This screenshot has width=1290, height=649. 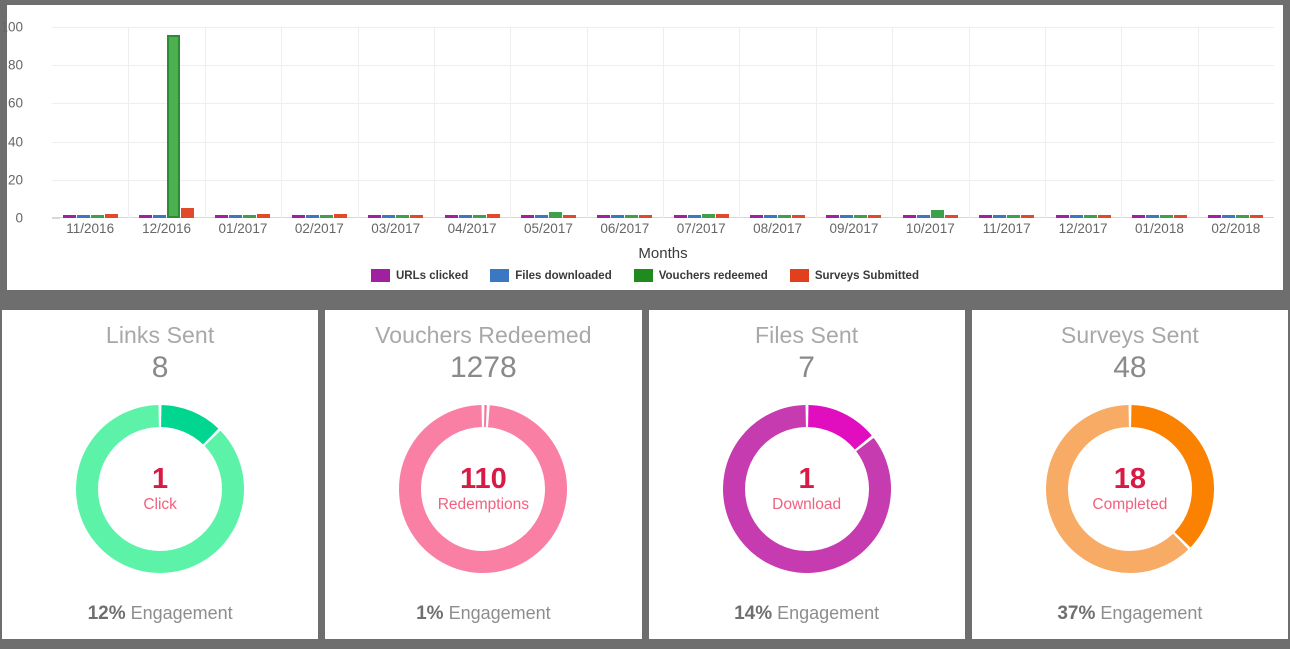 What do you see at coordinates (319, 228) in the screenshot?
I see `x-axis-tick-label: 02/2017` at bounding box center [319, 228].